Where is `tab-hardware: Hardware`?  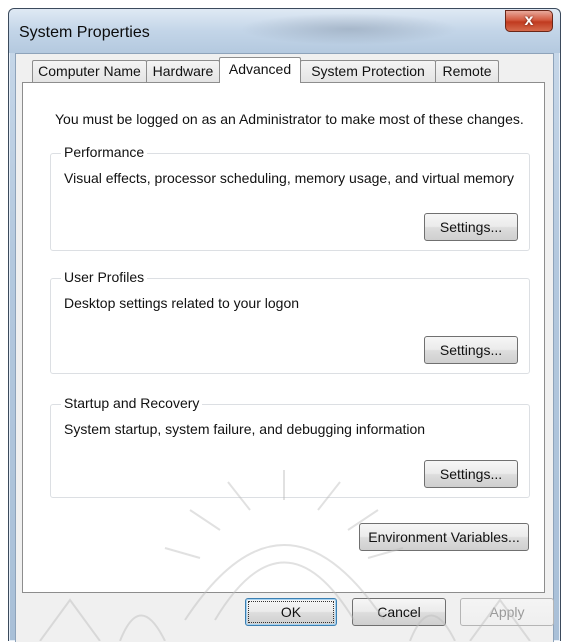 tab-hardware: Hardware is located at coordinates (183, 71).